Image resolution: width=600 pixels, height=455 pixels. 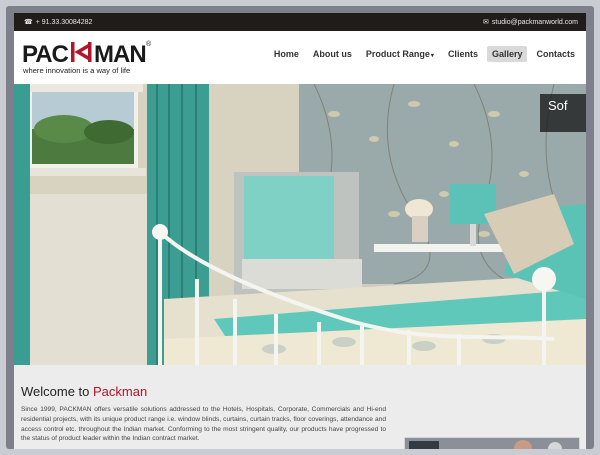 I want to click on nav-about-us: About us, so click(x=332, y=54).